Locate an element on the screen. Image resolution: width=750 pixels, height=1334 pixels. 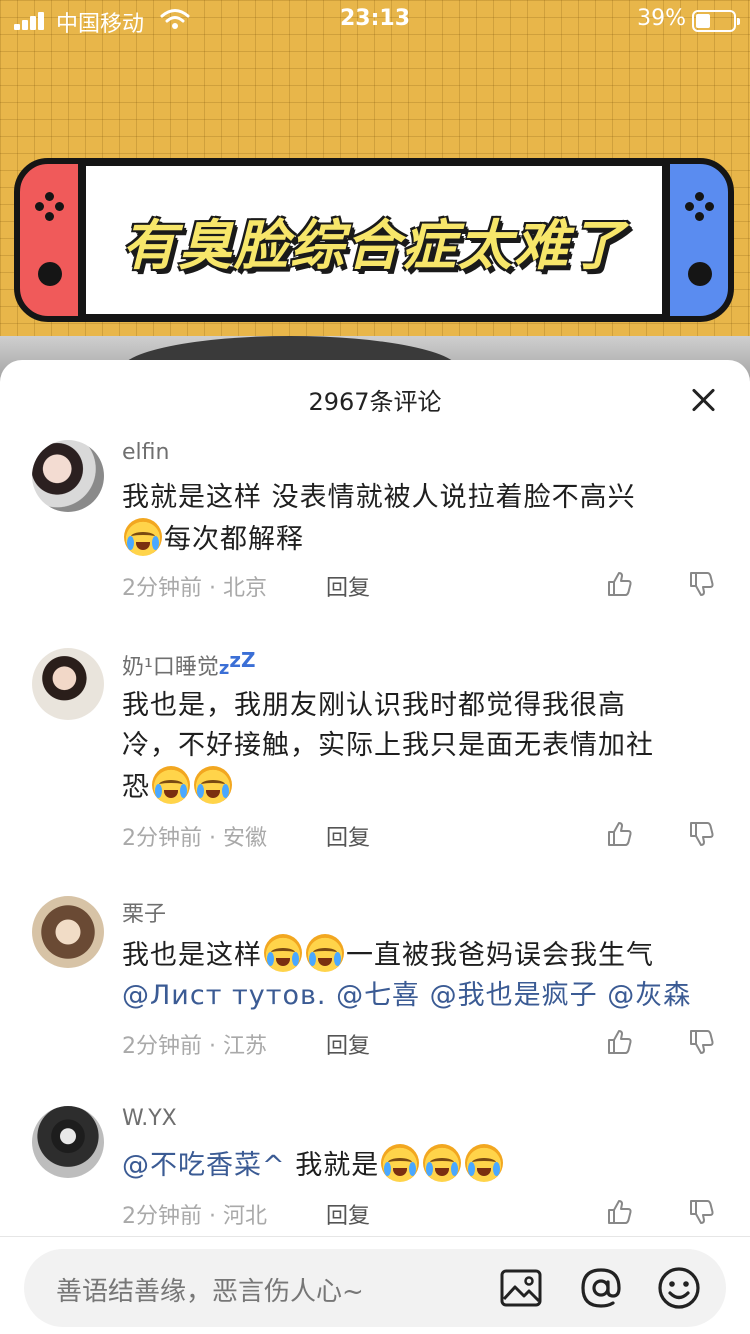
mention-link: @灰森 is located at coordinates (649, 995).